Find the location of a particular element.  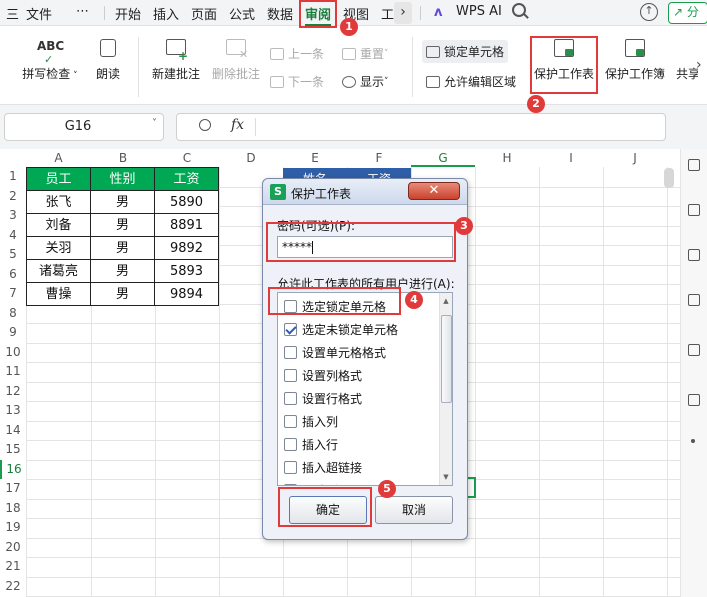

permission-item: 插入超链接 is located at coordinates (323, 467).